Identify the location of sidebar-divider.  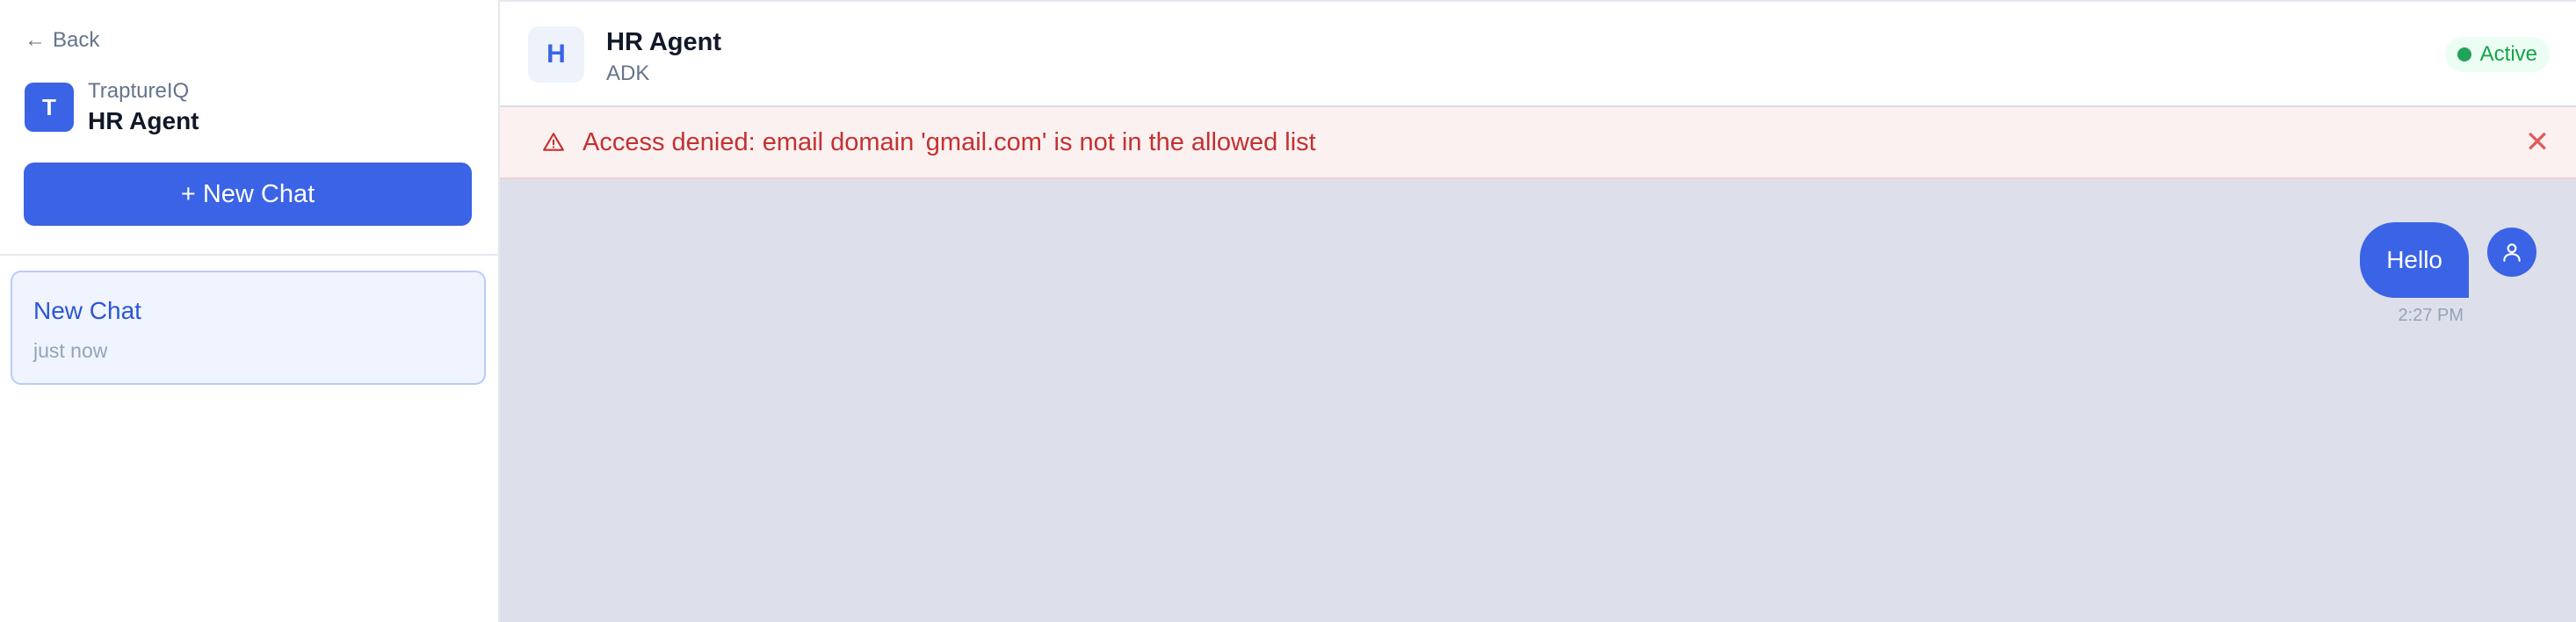
(249, 255).